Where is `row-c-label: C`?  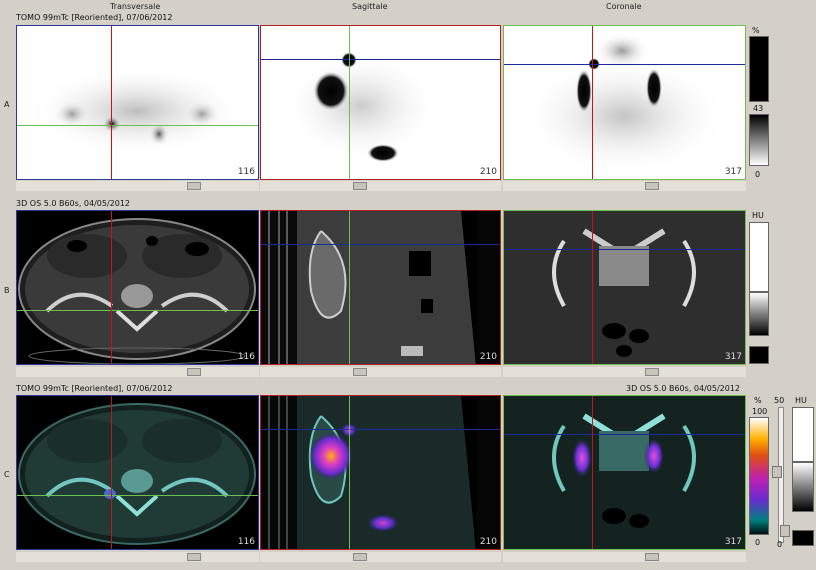 row-c-label: C is located at coordinates (7, 474).